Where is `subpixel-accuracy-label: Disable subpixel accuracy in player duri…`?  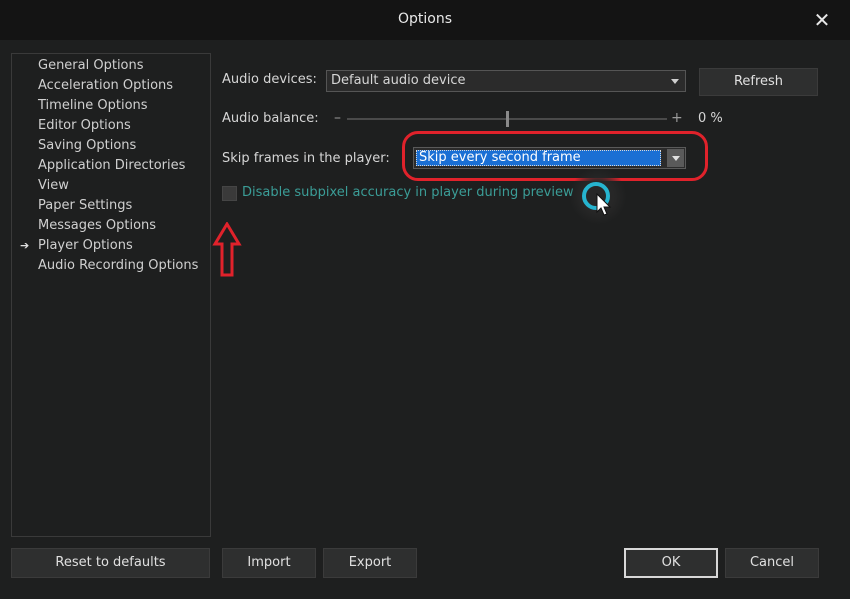
subpixel-accuracy-label: Disable subpixel accuracy in player duri… is located at coordinates (408, 193).